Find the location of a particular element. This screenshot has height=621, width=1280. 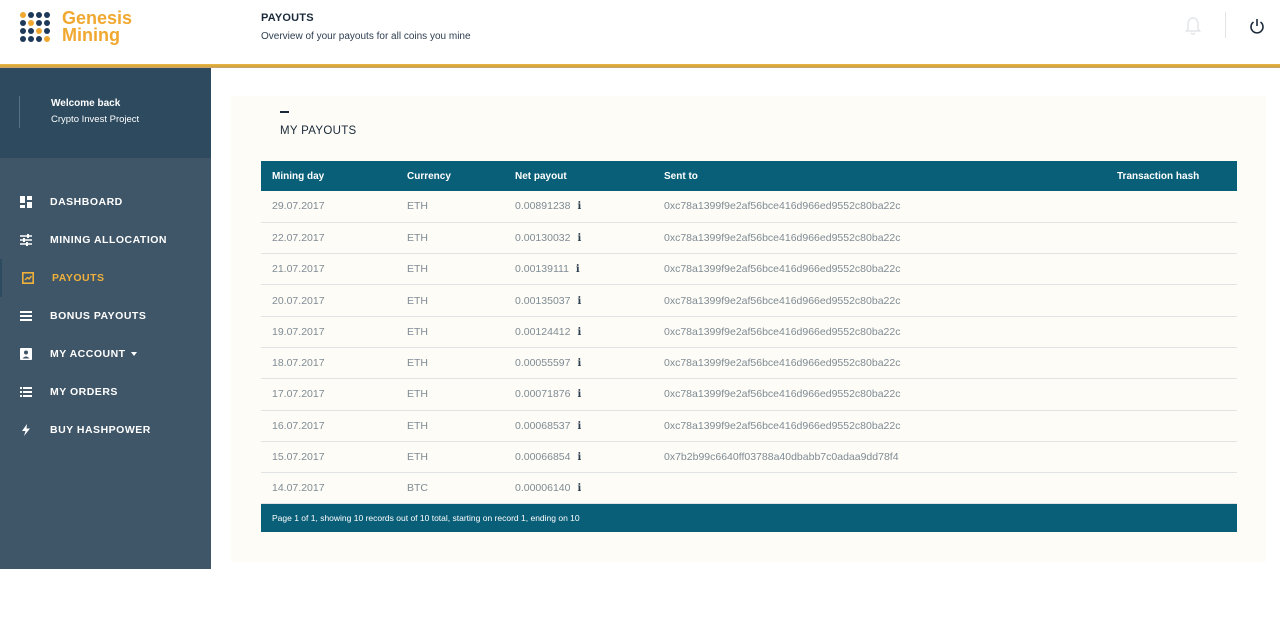

payouts-icon is located at coordinates (27, 278).